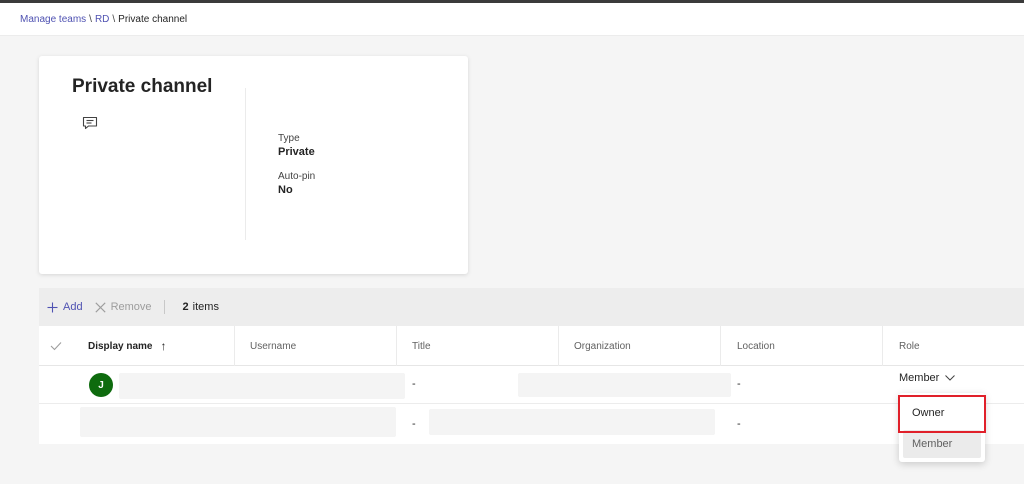 This screenshot has width=1024, height=484. Describe the element at coordinates (120, 346) in the screenshot. I see `column-header-display-name-label: Display name` at that location.